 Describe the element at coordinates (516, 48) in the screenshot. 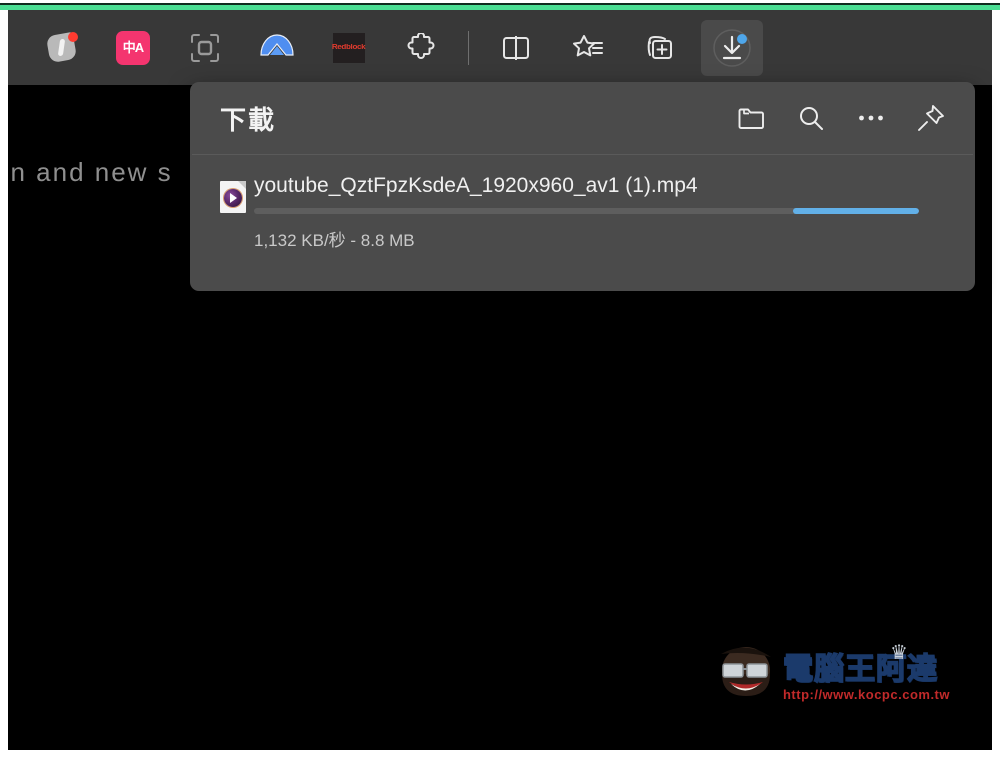

I see `split-screen-icon` at that location.